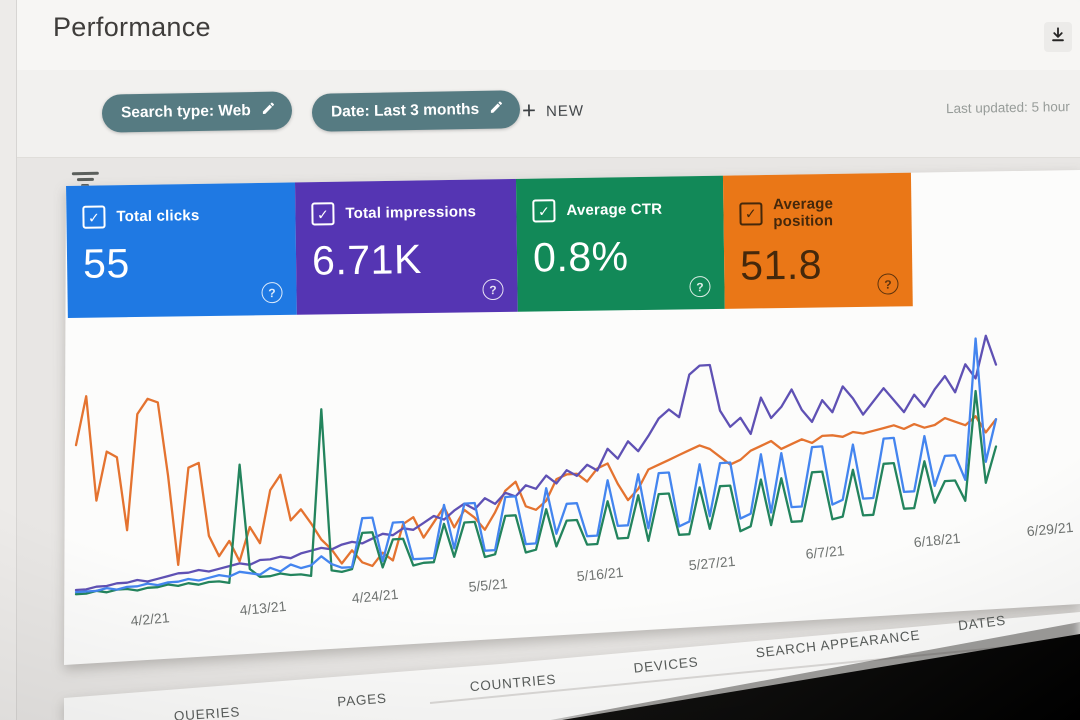  I want to click on download-button, so click(1058, 37).